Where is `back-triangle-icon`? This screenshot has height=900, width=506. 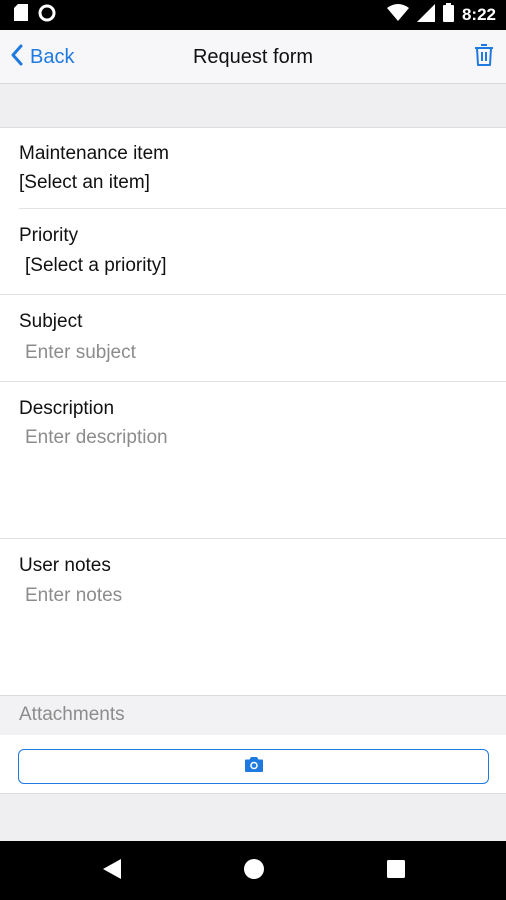
back-triangle-icon is located at coordinates (112, 871).